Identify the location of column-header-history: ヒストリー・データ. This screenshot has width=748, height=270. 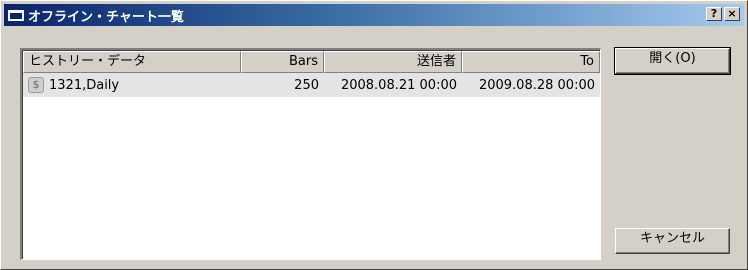
(132, 62).